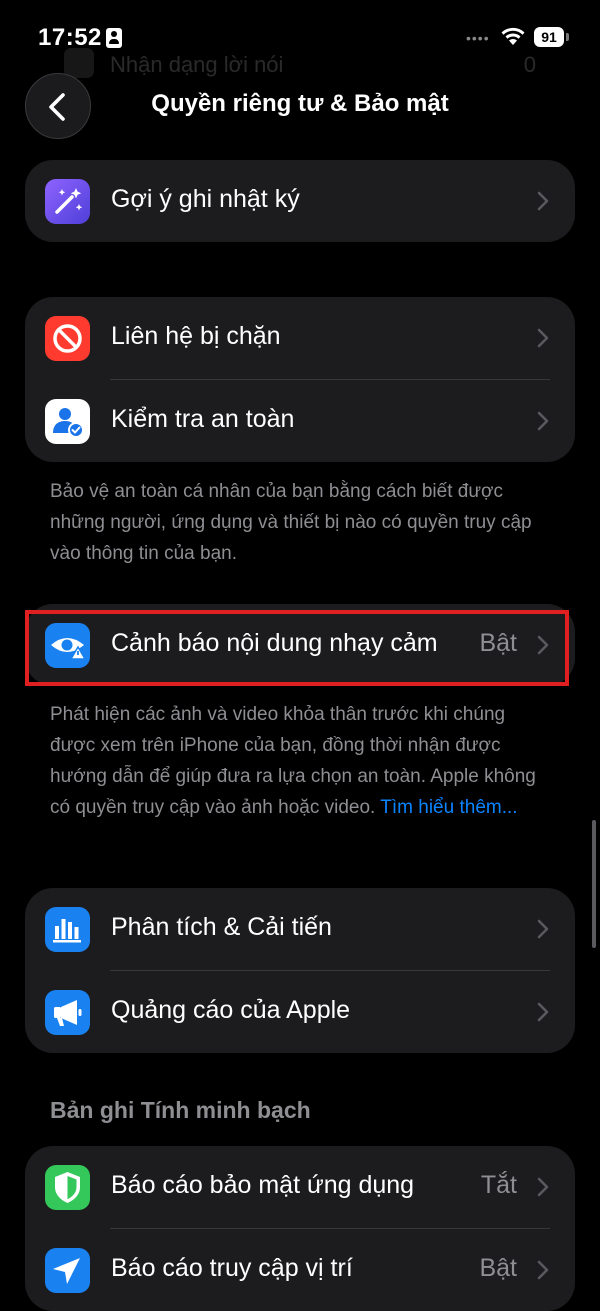 The height and width of the screenshot is (1311, 600). What do you see at coordinates (196, 336) in the screenshot?
I see `row-label: Liên hệ bị chặn` at bounding box center [196, 336].